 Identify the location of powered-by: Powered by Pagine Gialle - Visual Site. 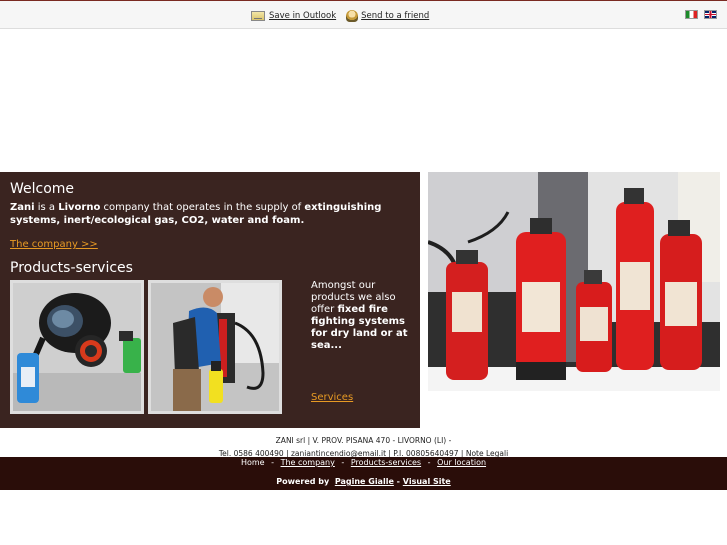
(363, 481).